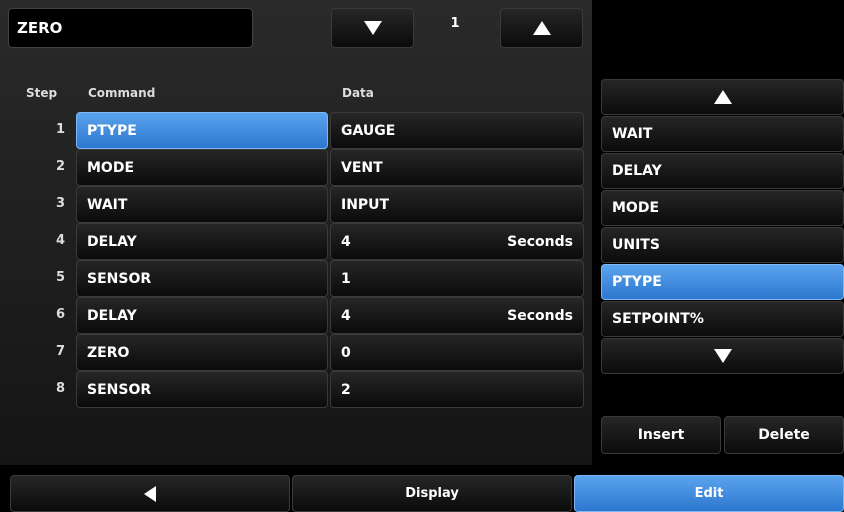  Describe the element at coordinates (130, 28) in the screenshot. I see `program-title: ZERO` at that location.